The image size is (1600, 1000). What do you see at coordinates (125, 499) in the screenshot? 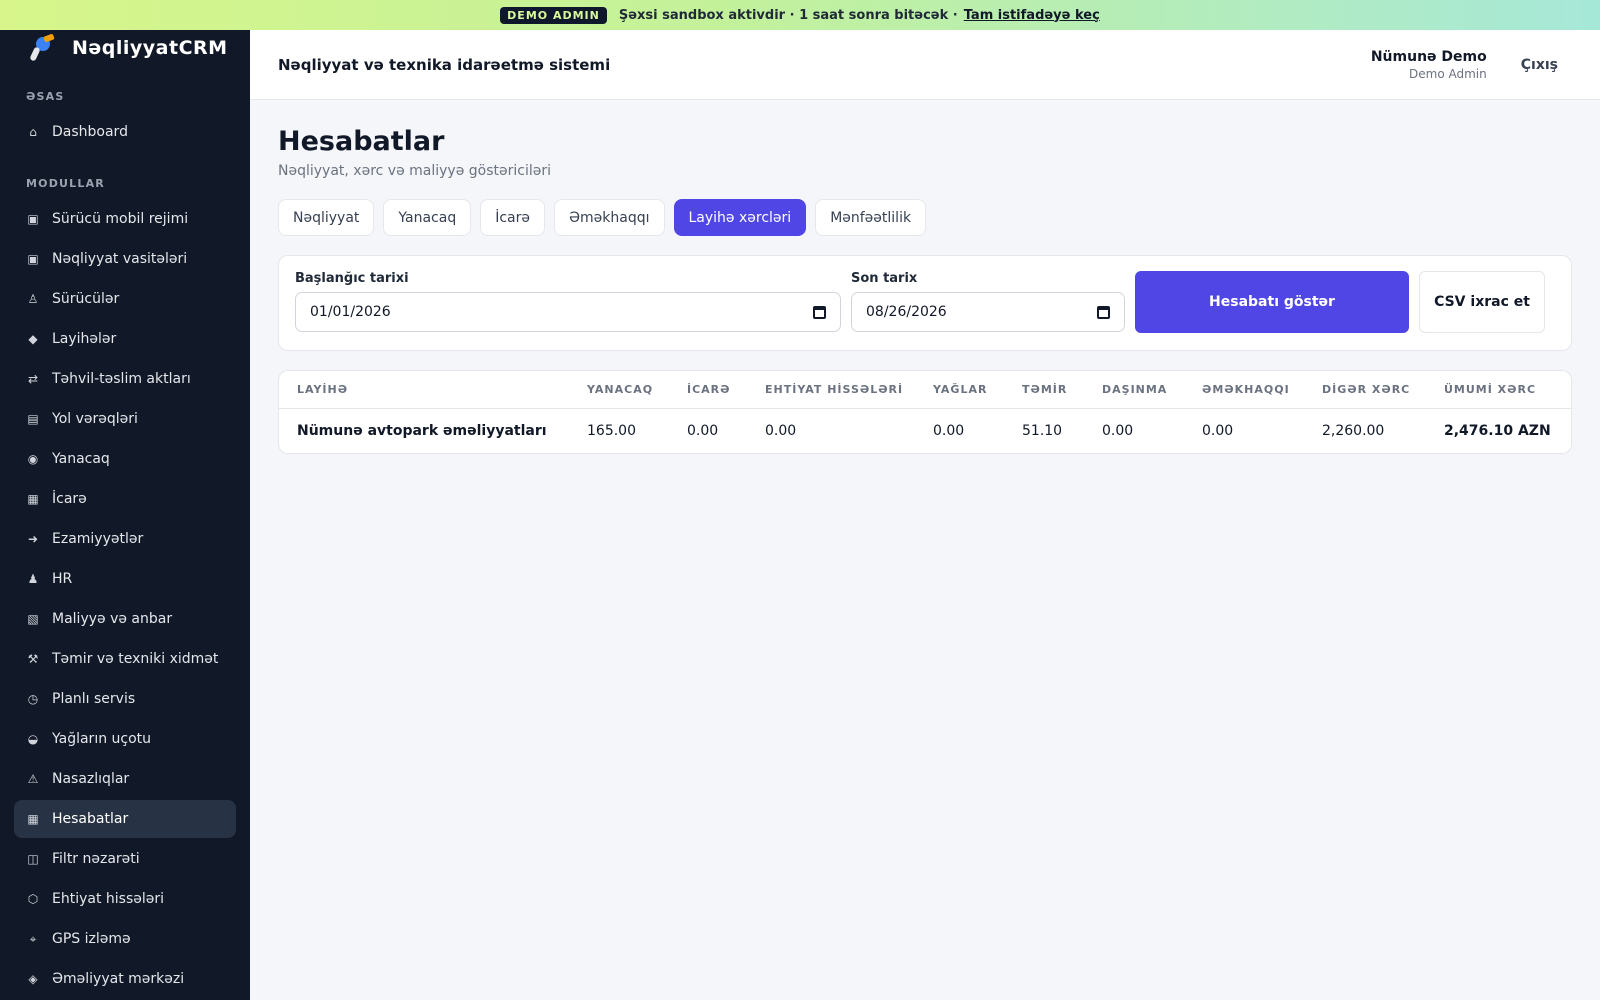
I see `sidebar-item-rent: ▦ İcarə` at bounding box center [125, 499].